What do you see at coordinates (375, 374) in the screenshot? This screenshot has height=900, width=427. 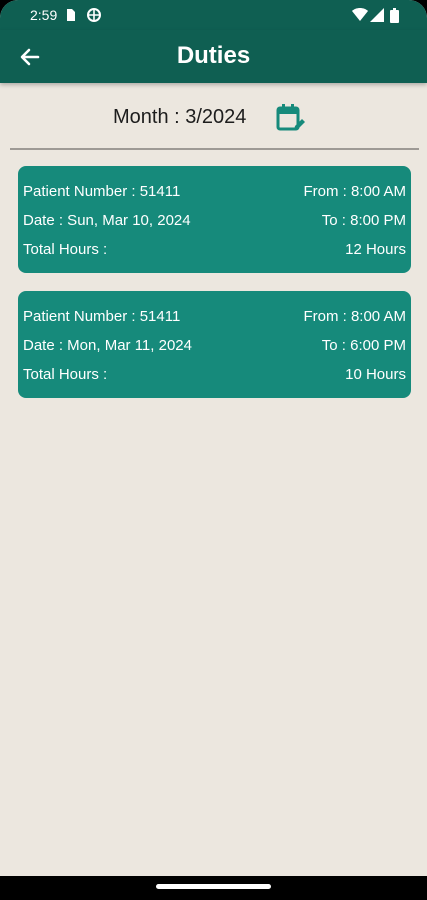 I see `total-hours-value: 10 Hours` at bounding box center [375, 374].